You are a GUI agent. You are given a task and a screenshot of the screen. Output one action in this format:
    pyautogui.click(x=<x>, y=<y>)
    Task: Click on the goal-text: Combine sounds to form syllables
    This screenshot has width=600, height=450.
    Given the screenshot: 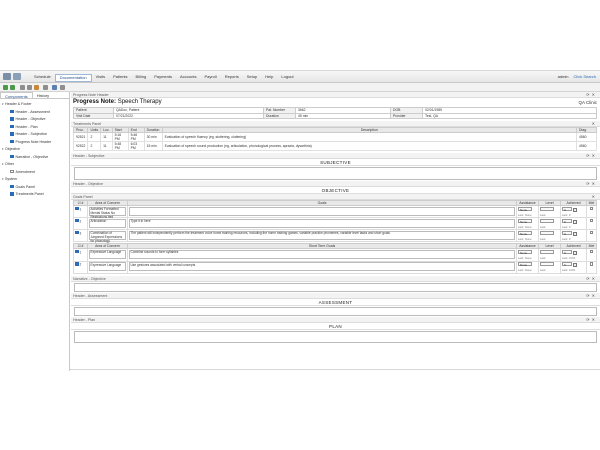 What is the action you would take?
    pyautogui.click(x=322, y=254)
    